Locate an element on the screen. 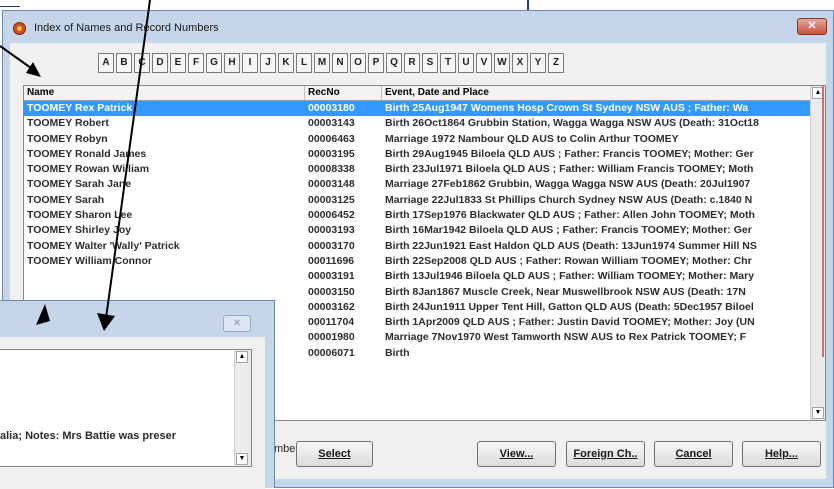 This screenshot has height=489, width=834. letter-button-n: N is located at coordinates (340, 63).